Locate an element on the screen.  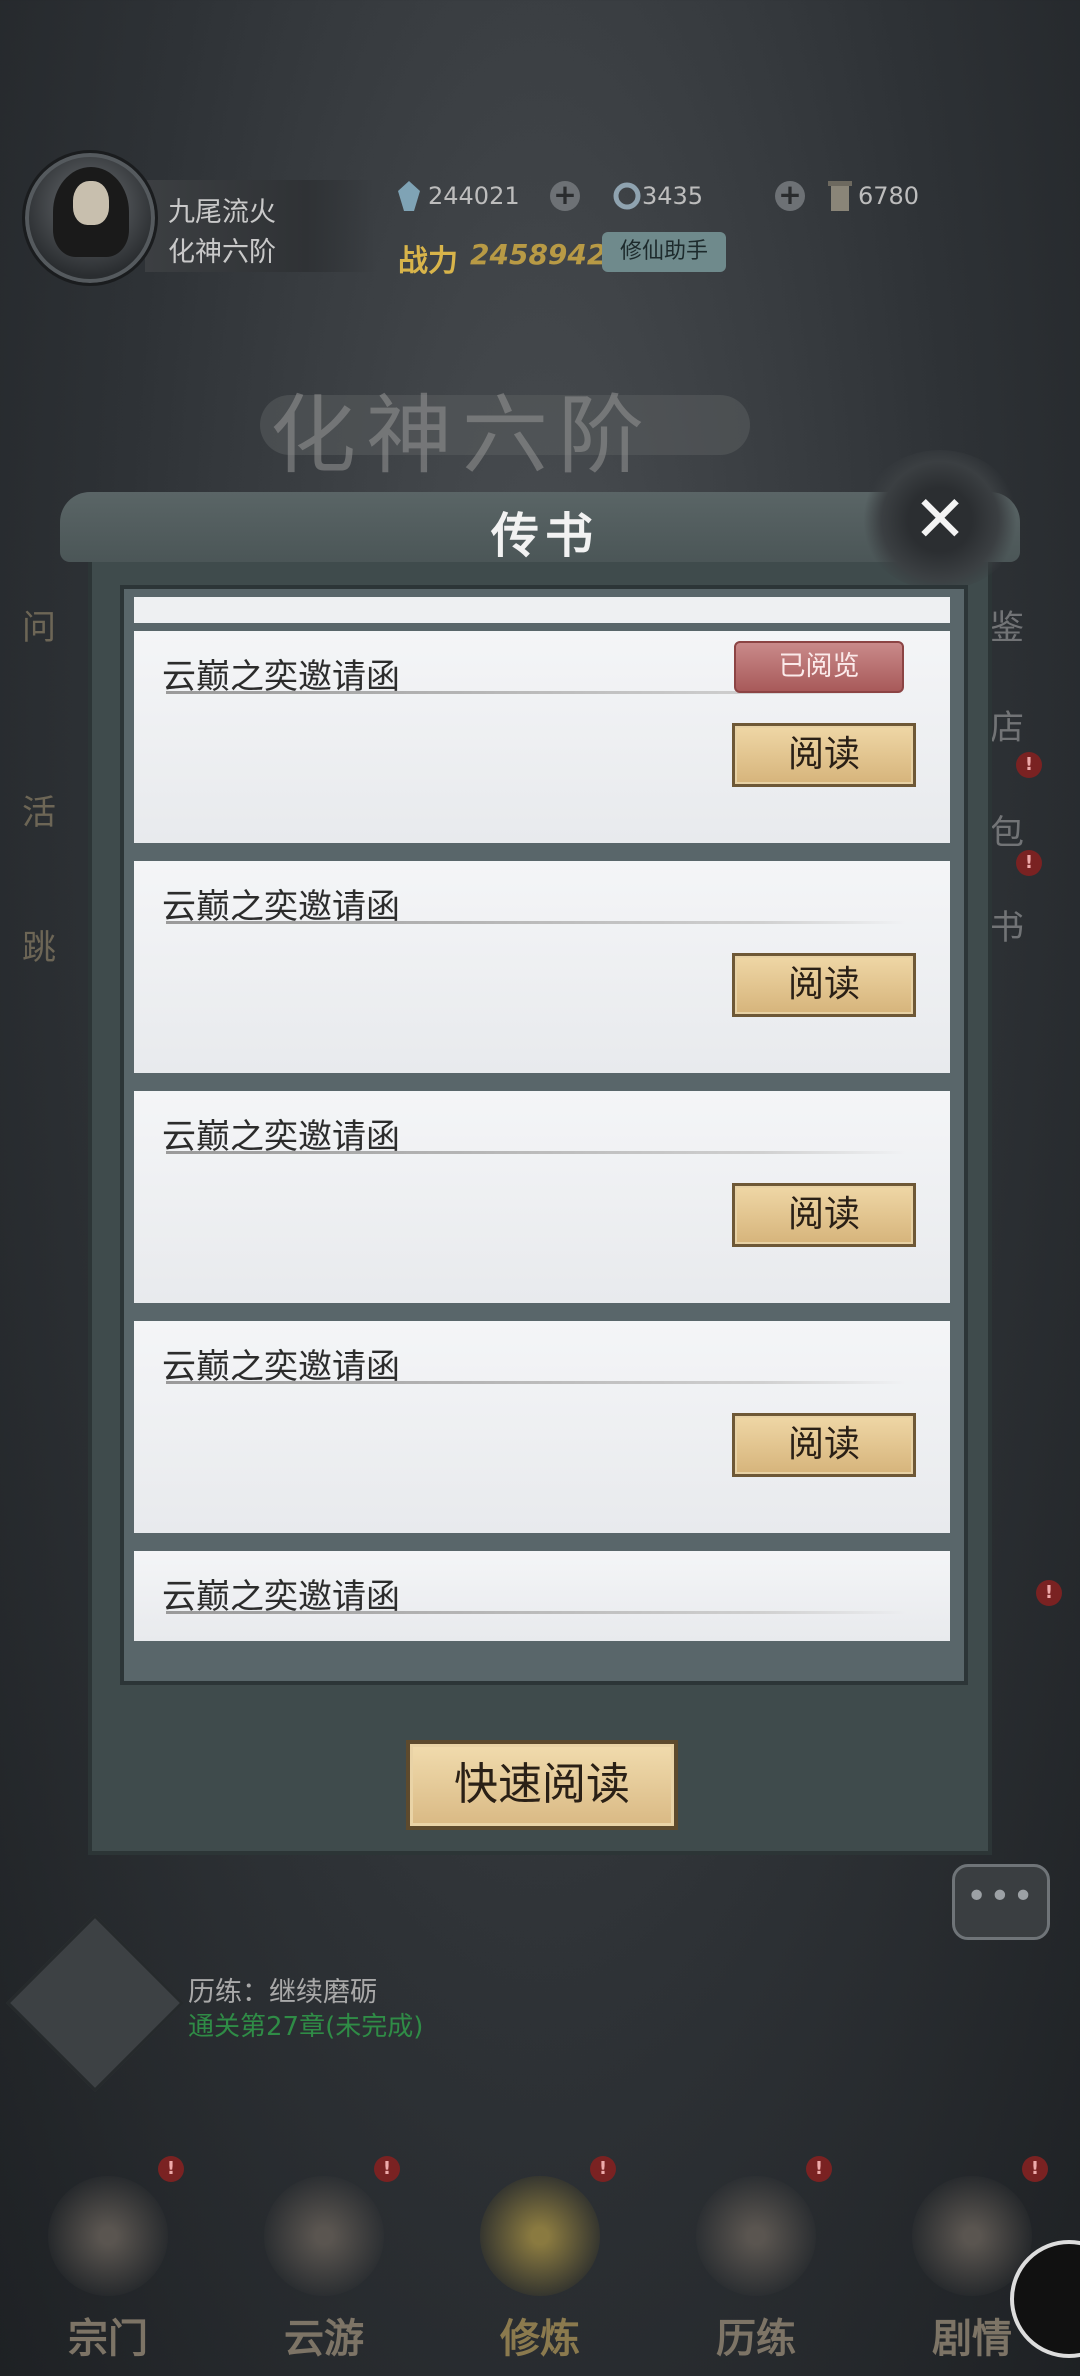
resource-crystal: 244021 is located at coordinates (459, 196).